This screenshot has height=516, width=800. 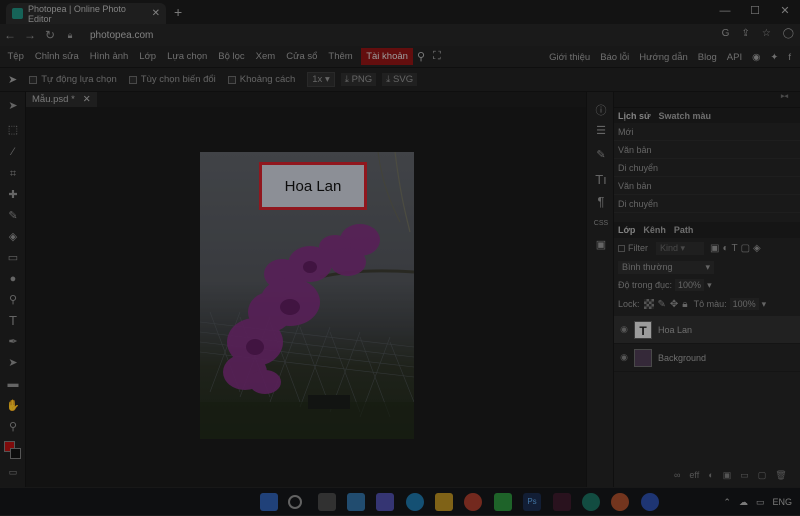 What do you see at coordinates (789, 57) in the screenshot?
I see `facebook-icon: f` at bounding box center [789, 57].